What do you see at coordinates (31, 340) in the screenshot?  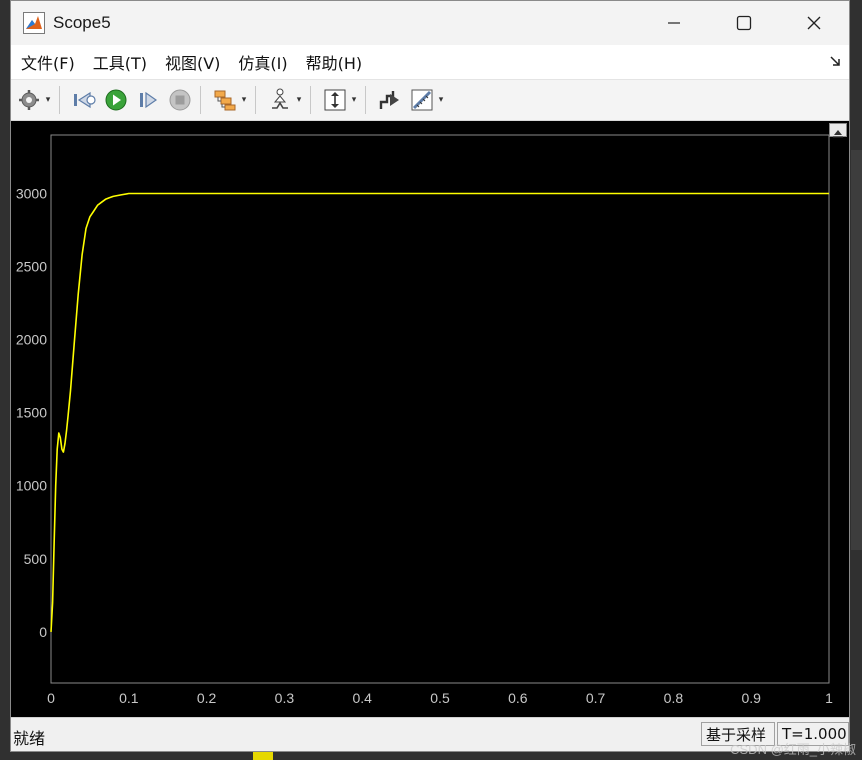 I see `y-tick-label: 2000` at bounding box center [31, 340].